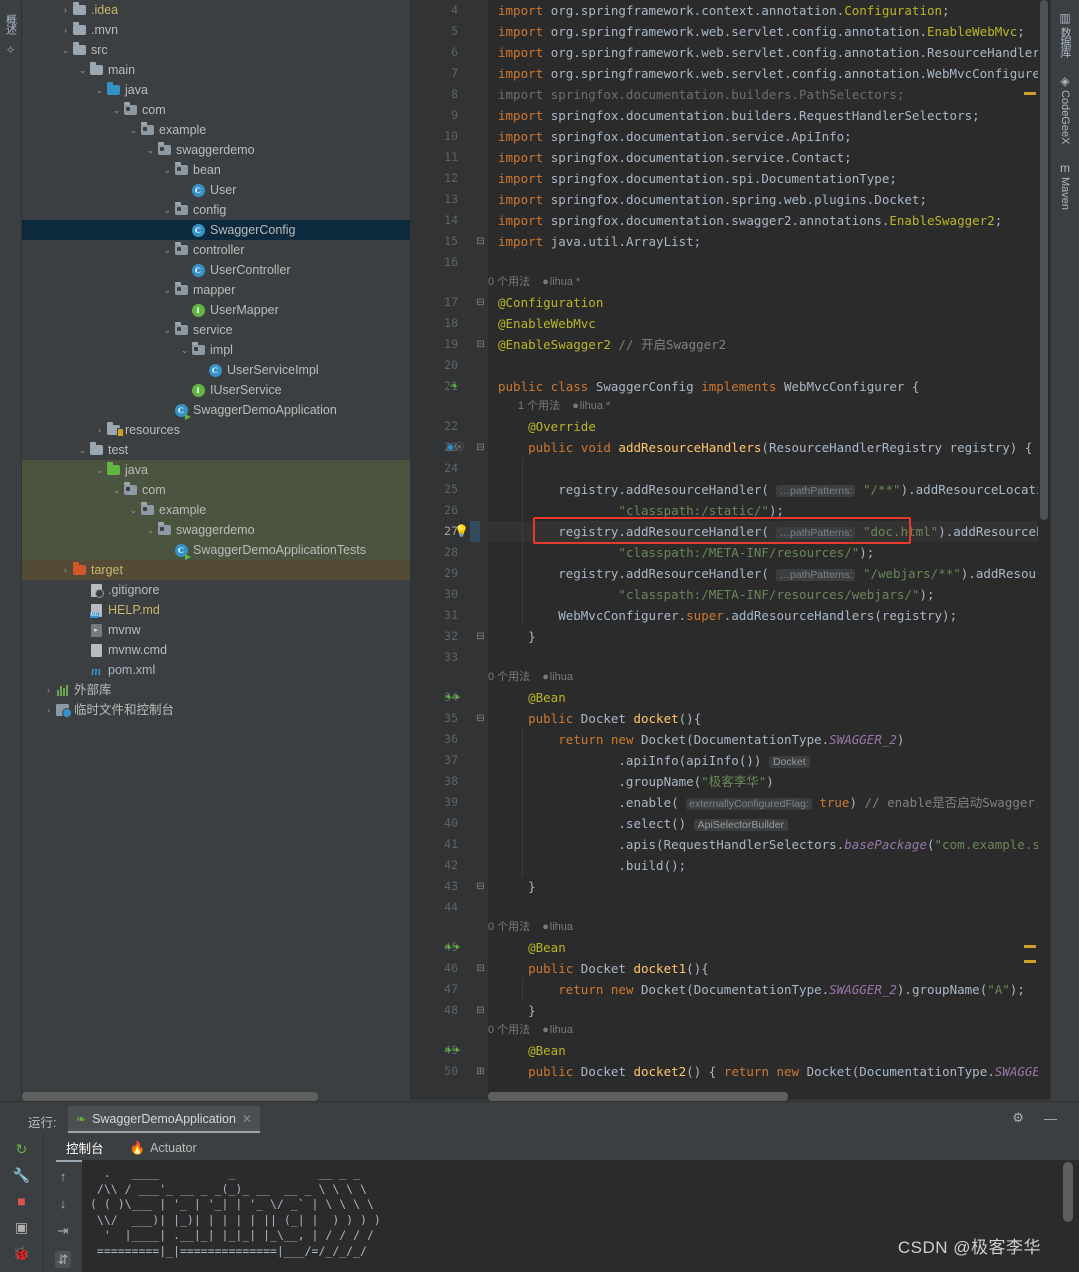 Image resolution: width=1079 pixels, height=1272 pixels. What do you see at coordinates (215, 1096) in the screenshot?
I see `project-tree-hscrollbar` at bounding box center [215, 1096].